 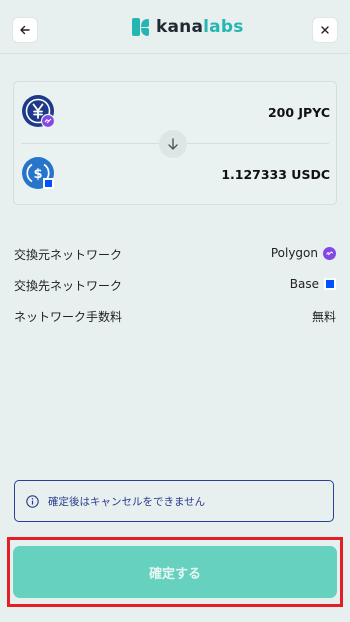 What do you see at coordinates (175, 572) in the screenshot?
I see `confirm-button: 確定する` at bounding box center [175, 572].